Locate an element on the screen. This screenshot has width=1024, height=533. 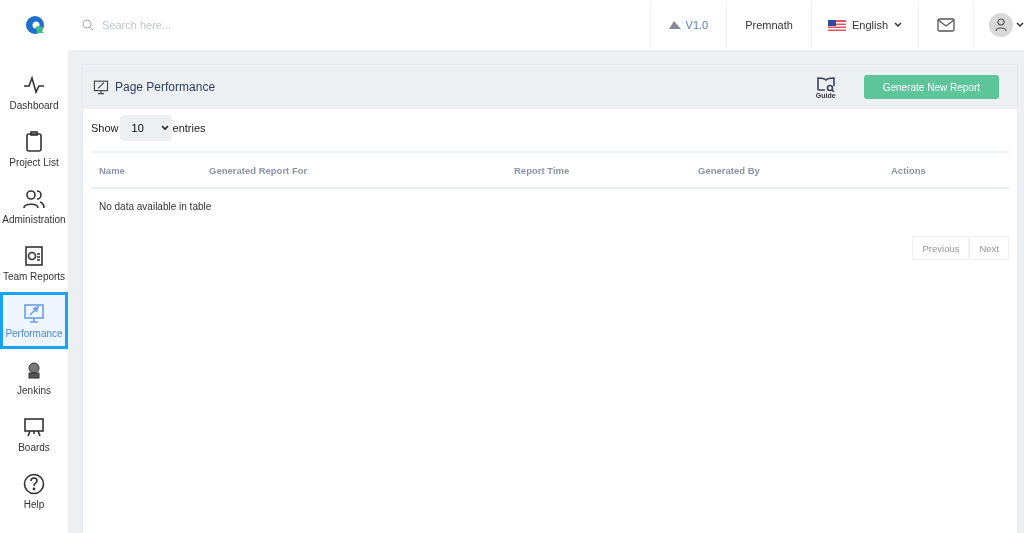
book-search-icon is located at coordinates (825, 83).